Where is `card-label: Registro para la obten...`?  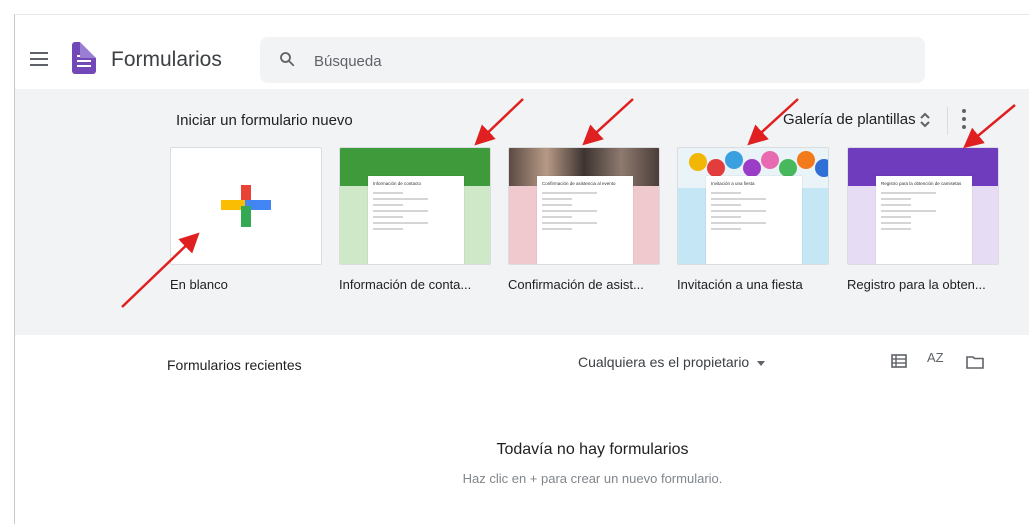
card-label: Registro para la obten... is located at coordinates (916, 284).